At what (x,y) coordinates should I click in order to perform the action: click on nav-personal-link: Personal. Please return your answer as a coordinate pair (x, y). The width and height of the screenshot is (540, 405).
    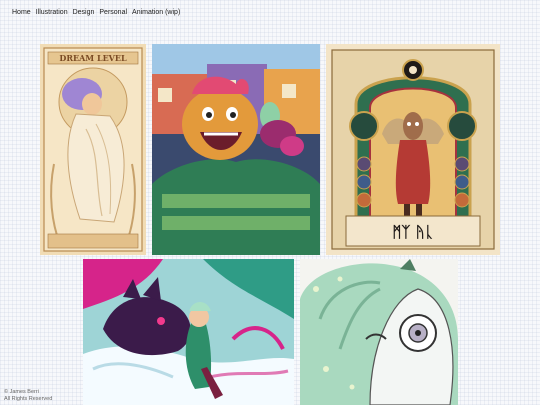
    Looking at the image, I should click on (113, 12).